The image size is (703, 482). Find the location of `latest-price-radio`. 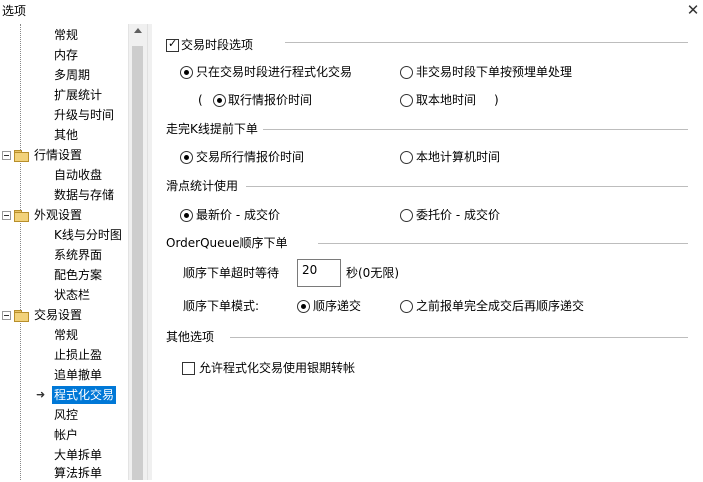

latest-price-radio is located at coordinates (186, 215).